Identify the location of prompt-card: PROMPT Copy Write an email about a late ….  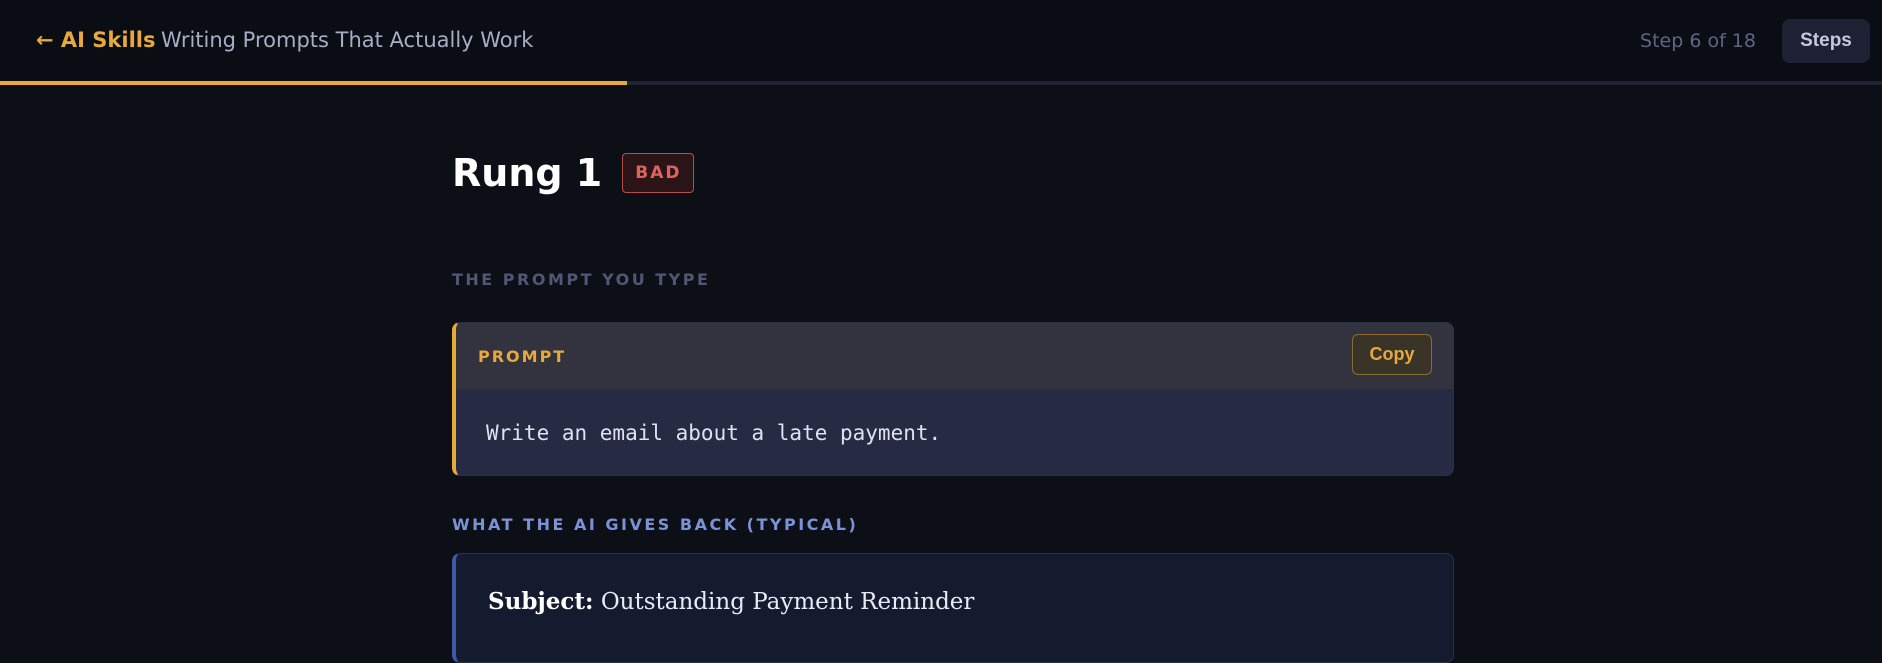
(953, 399).